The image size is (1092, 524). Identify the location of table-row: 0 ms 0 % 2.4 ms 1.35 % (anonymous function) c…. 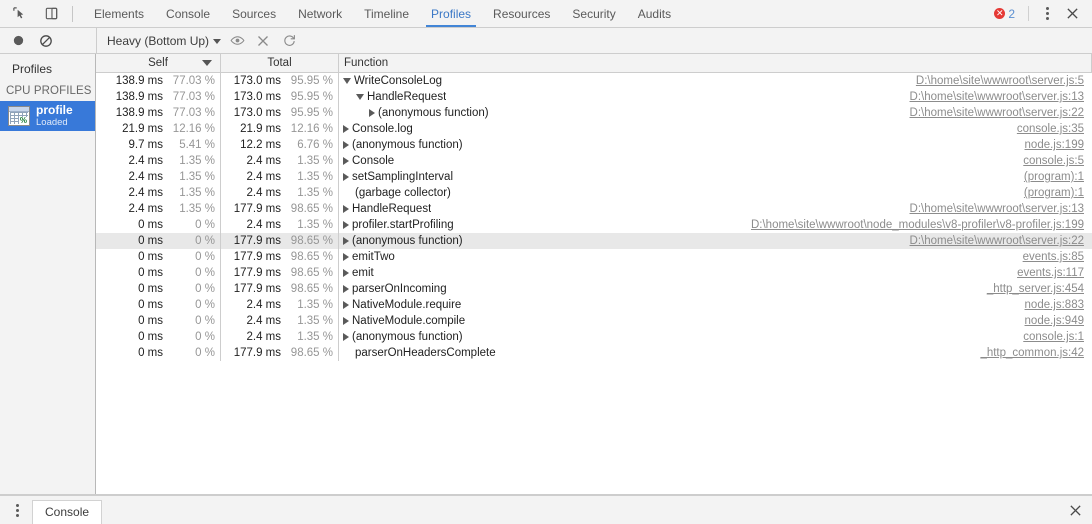
(594, 337).